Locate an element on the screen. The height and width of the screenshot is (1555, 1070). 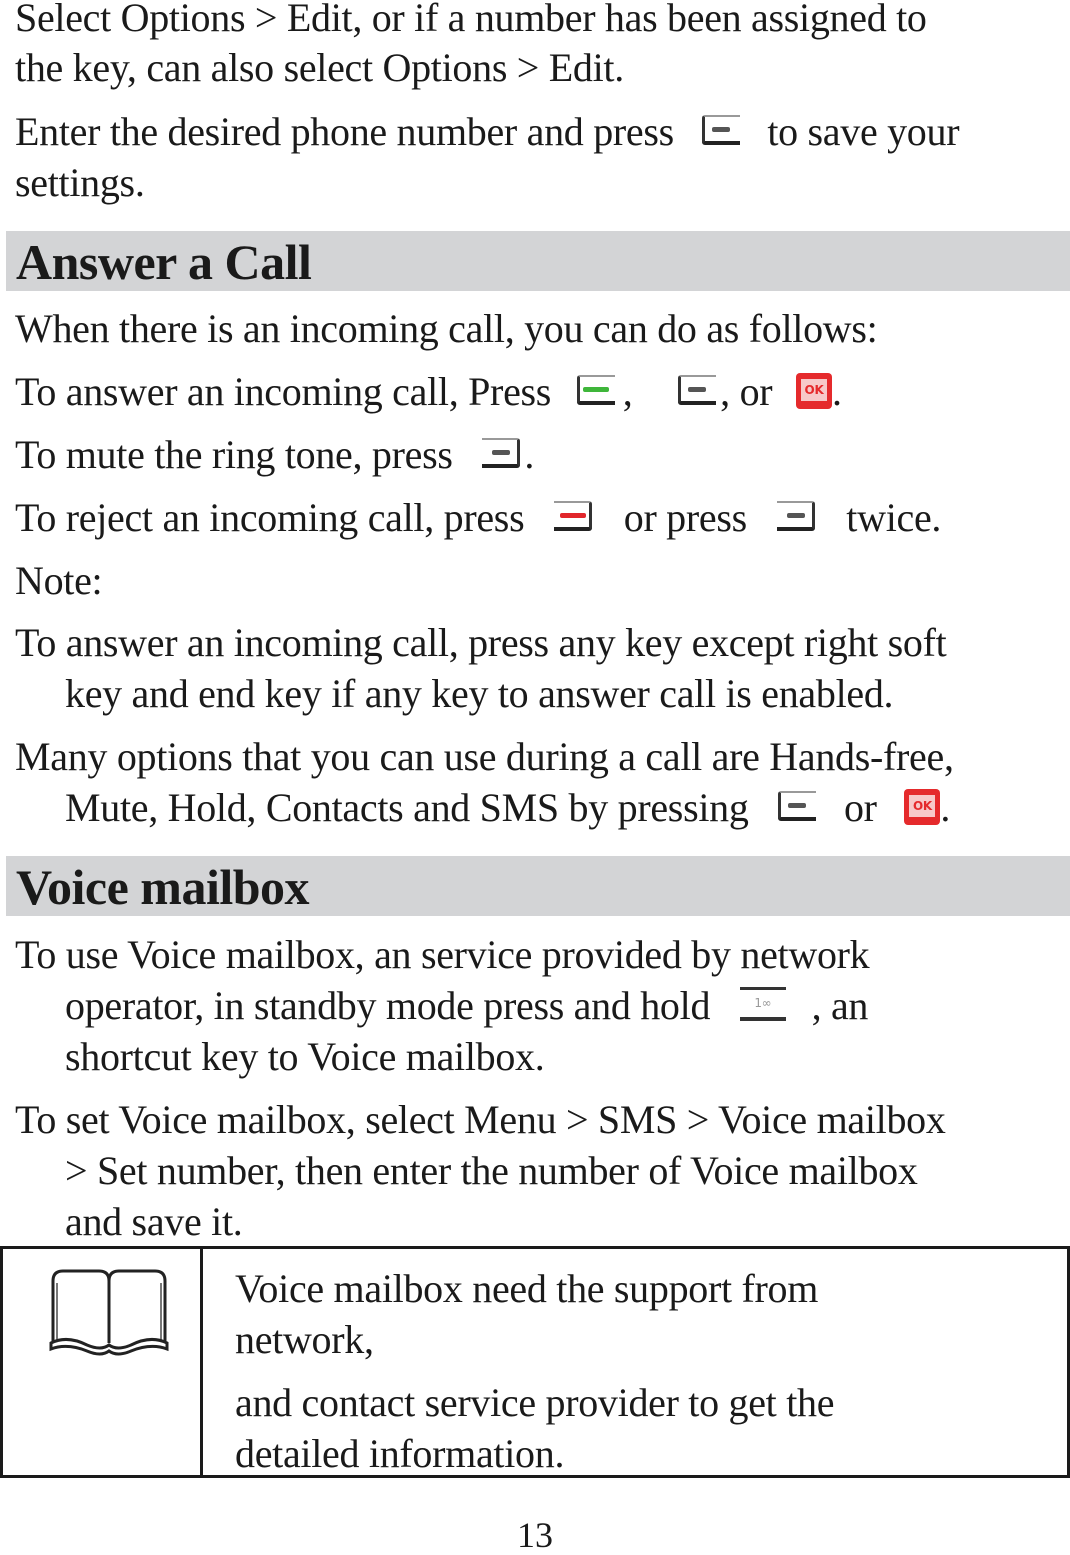
section-heading-voice-mailbox: Voice mailbox is located at coordinates (163, 887).